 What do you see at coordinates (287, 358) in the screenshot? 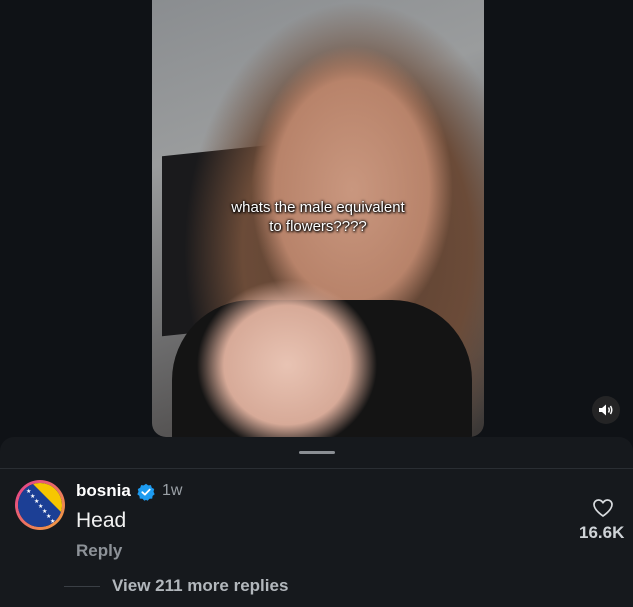
I see `video-hand` at bounding box center [287, 358].